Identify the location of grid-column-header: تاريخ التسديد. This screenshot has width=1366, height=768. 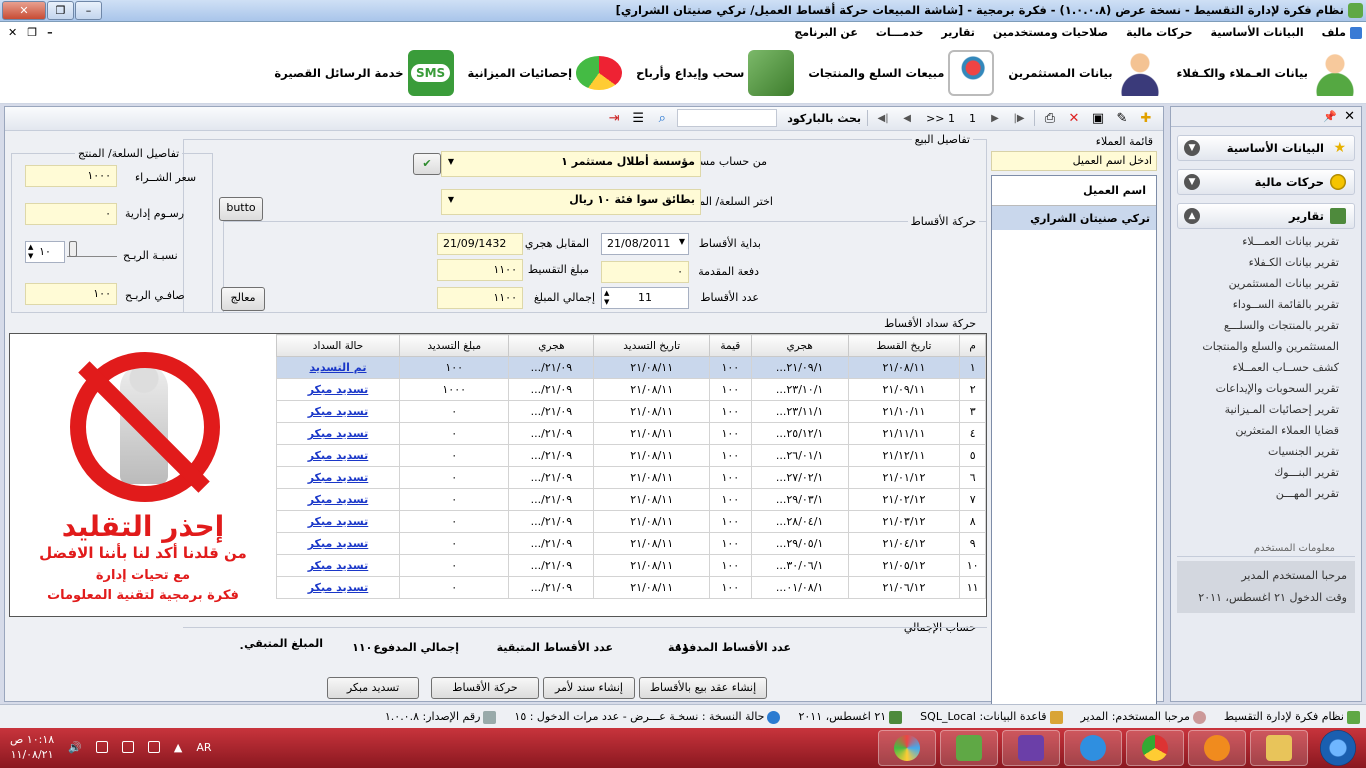
(651, 345).